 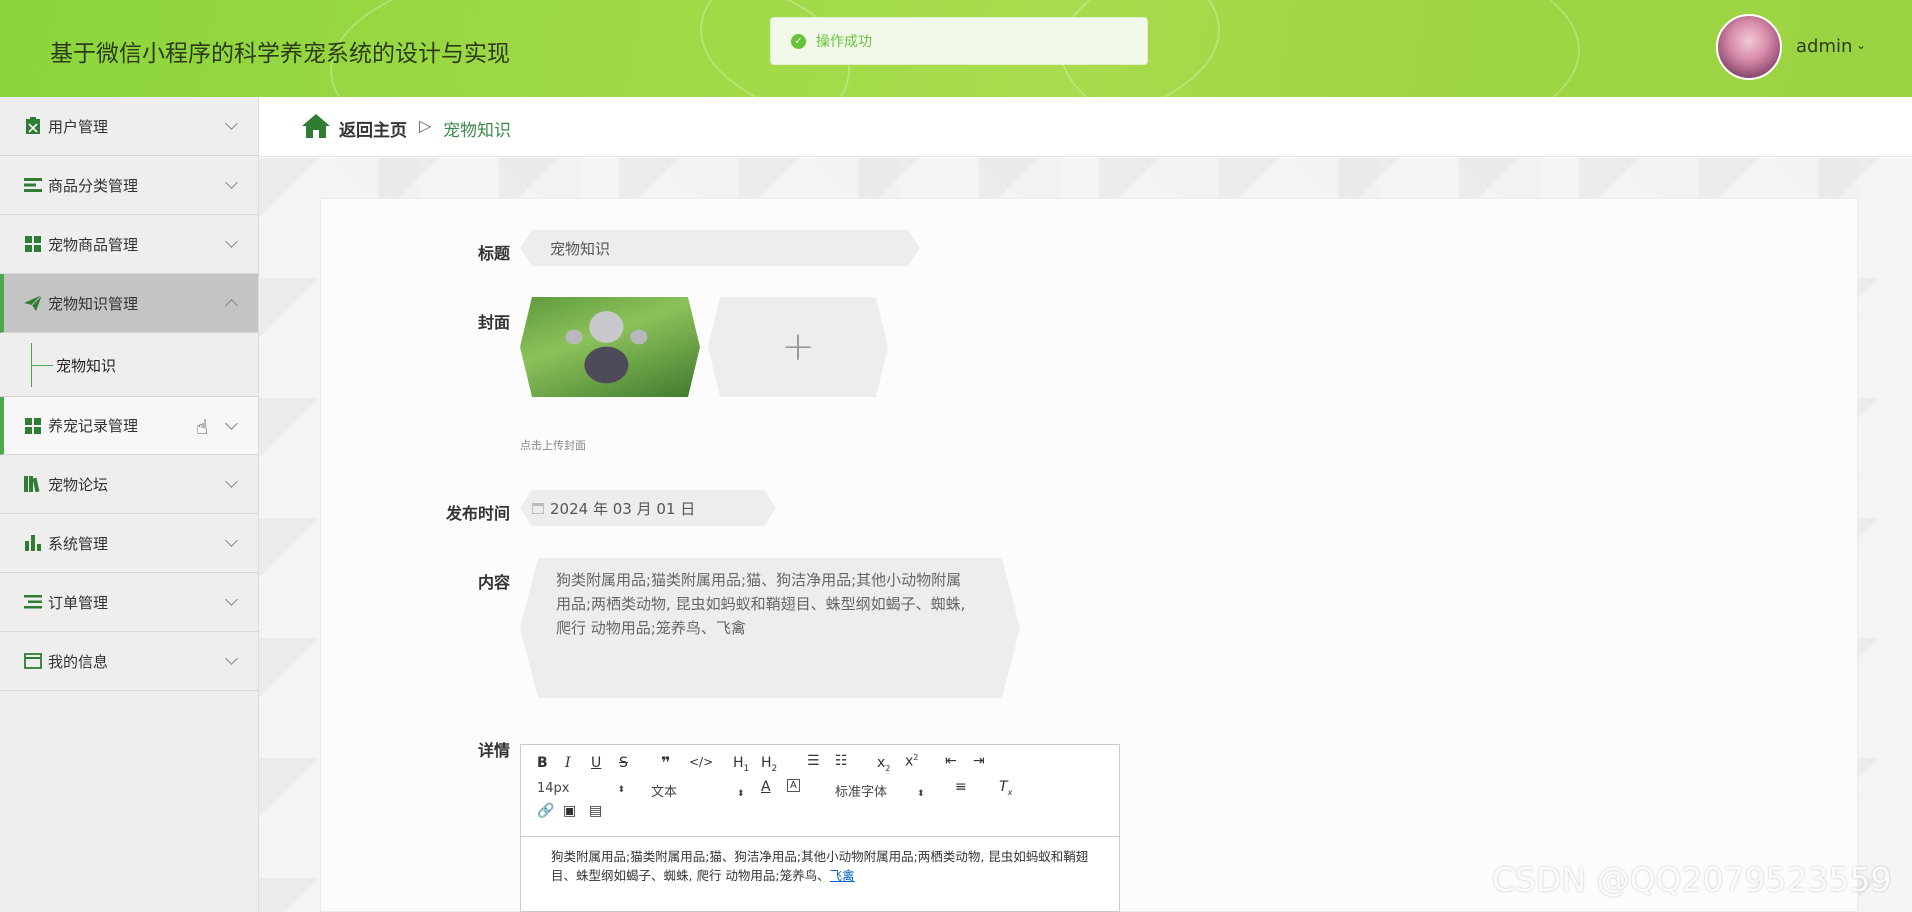 I want to click on check-circle-icon: ✓, so click(x=798, y=41).